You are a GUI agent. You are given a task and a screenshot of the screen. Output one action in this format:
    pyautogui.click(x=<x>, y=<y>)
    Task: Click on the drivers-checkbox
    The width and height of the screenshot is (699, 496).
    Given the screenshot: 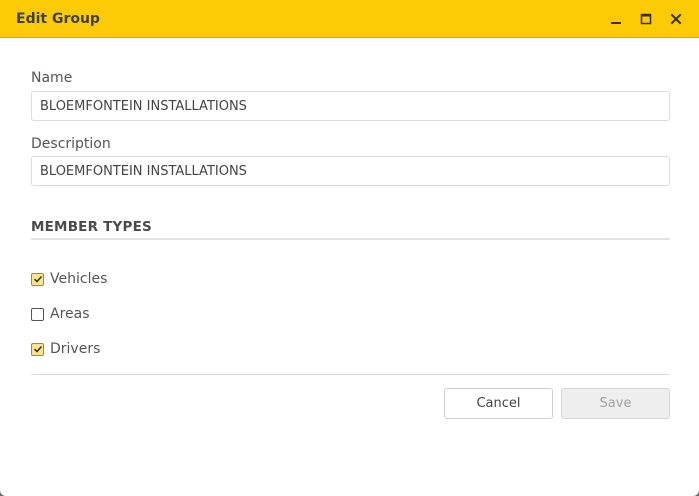 What is the action you would take?
    pyautogui.click(x=37, y=349)
    